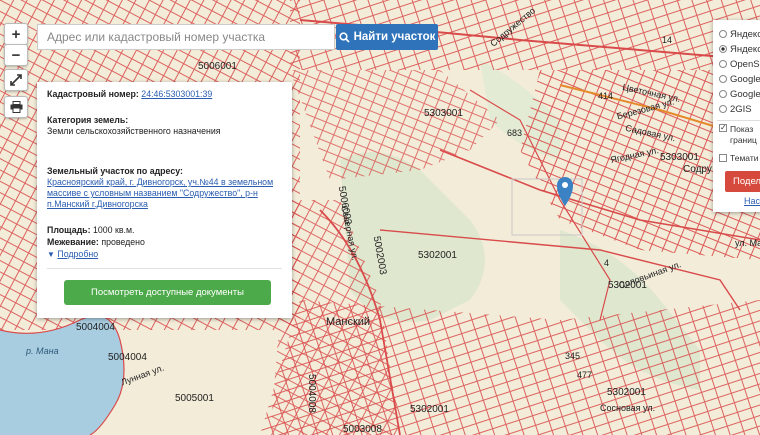 The height and width of the screenshot is (435, 760). I want to click on layer-option-4: Google, so click(739, 94).